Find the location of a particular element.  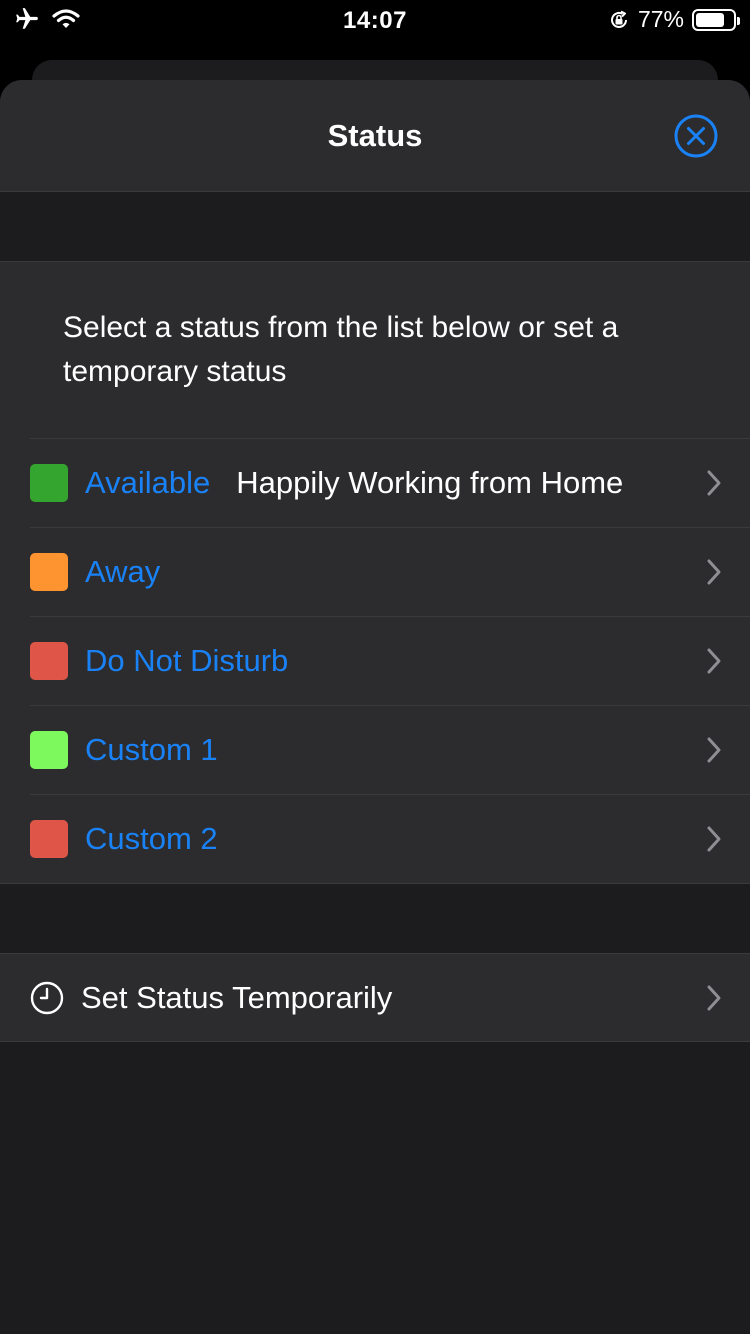

orientation-lock-icon is located at coordinates (618, 19).